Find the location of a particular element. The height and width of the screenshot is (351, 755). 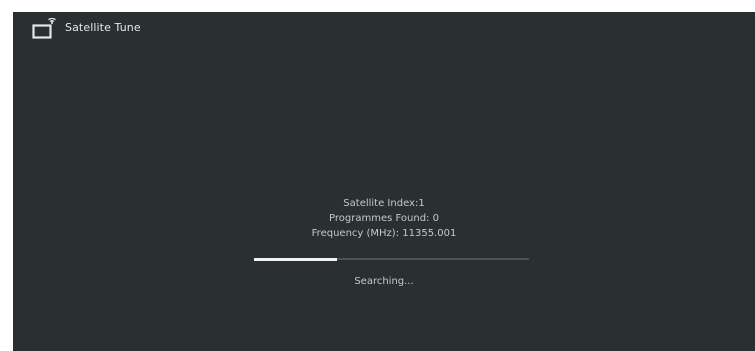

satellite-index-text: Satellite Index:1 is located at coordinates (384, 203).